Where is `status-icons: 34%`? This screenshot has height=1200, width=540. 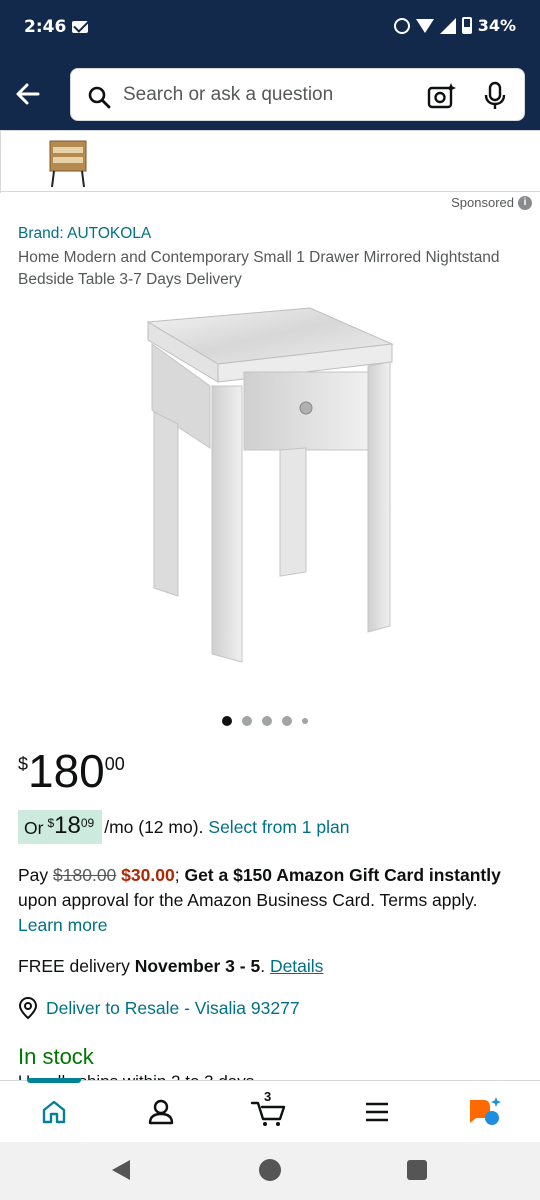
status-icons: 34% is located at coordinates (454, 25).